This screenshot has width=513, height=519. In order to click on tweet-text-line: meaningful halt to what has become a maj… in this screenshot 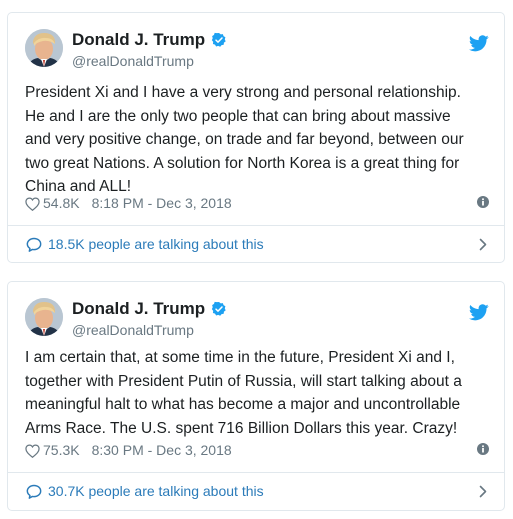, I will do `click(243, 404)`.